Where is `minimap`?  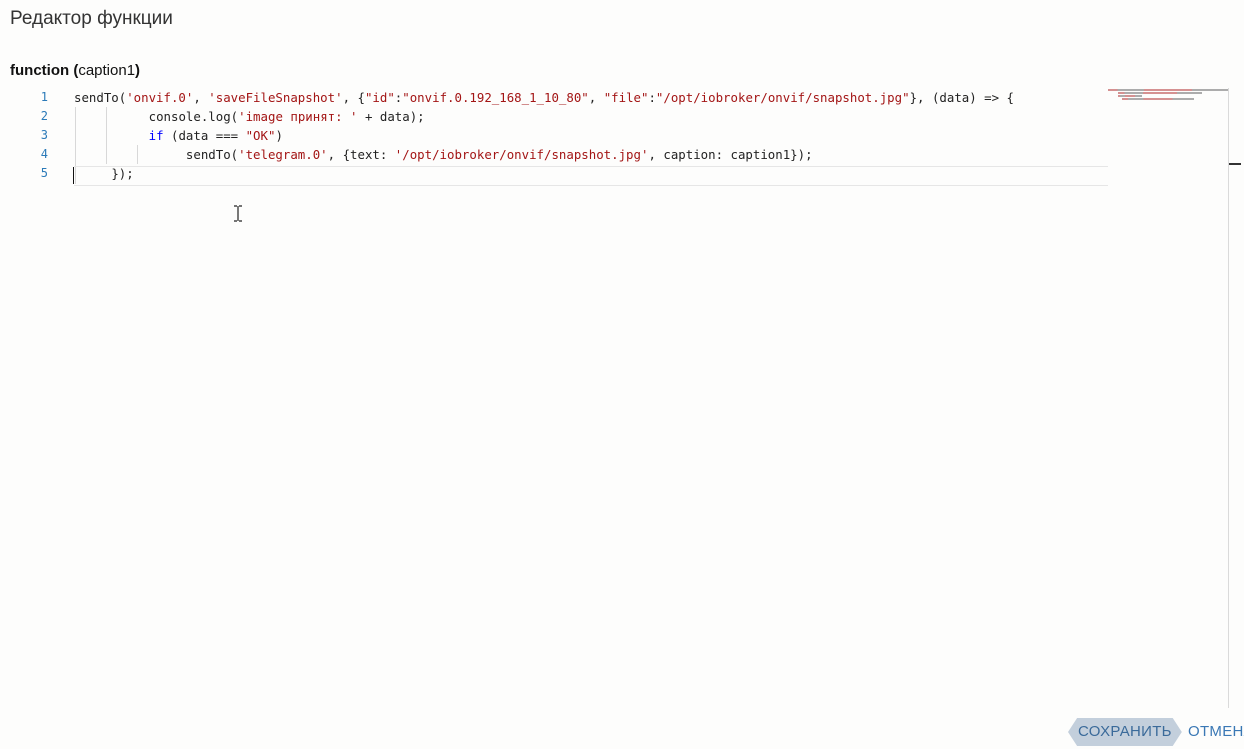 minimap is located at coordinates (1168, 94).